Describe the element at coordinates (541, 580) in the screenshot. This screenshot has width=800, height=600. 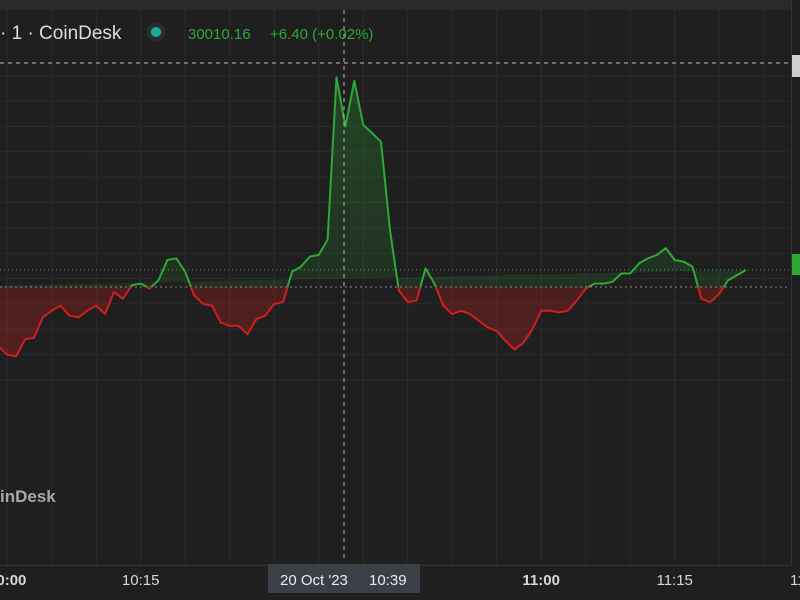
I see `time-tick-label: 11:00` at that location.